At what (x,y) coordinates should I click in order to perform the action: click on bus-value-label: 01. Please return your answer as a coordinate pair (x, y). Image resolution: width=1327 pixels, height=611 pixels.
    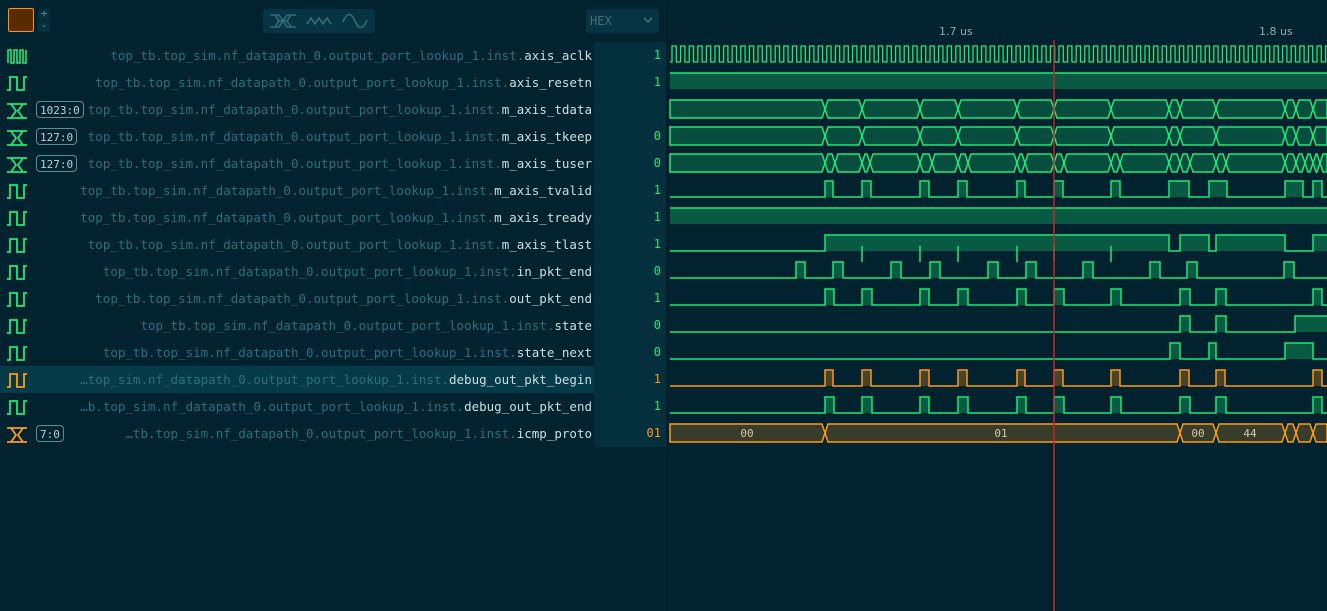
    Looking at the image, I should click on (1000, 433).